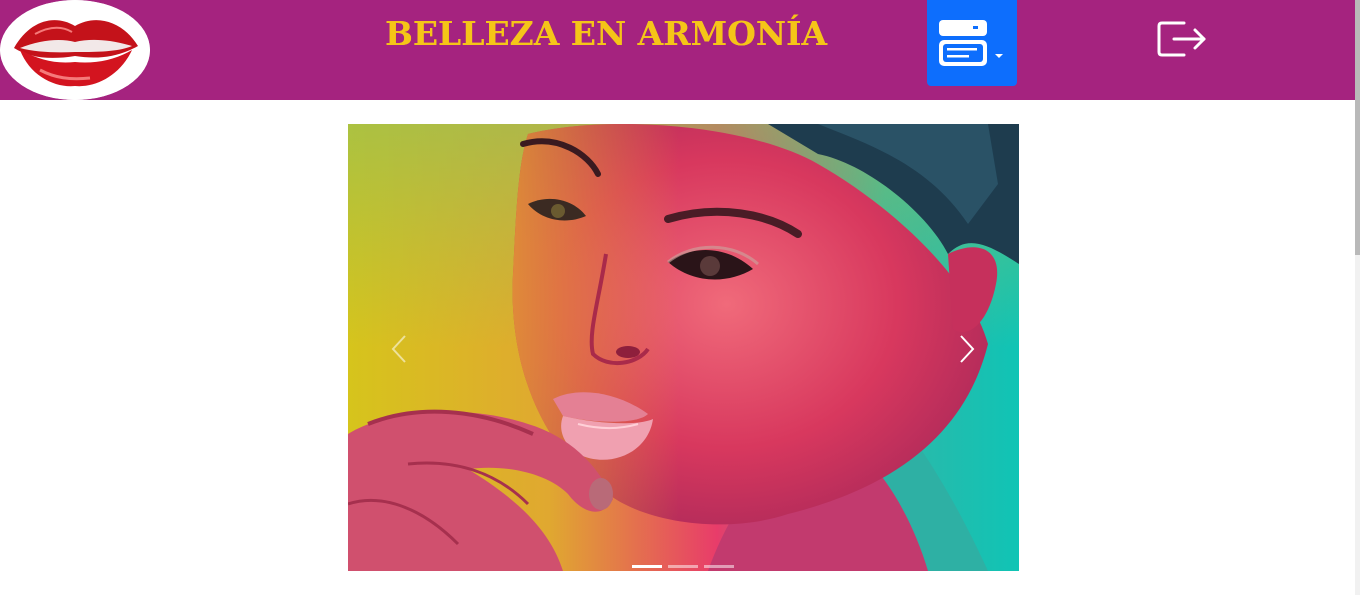 This screenshot has width=1360, height=595. I want to click on brand-title: BELLEZA EN ARMONÍA, so click(606, 33).